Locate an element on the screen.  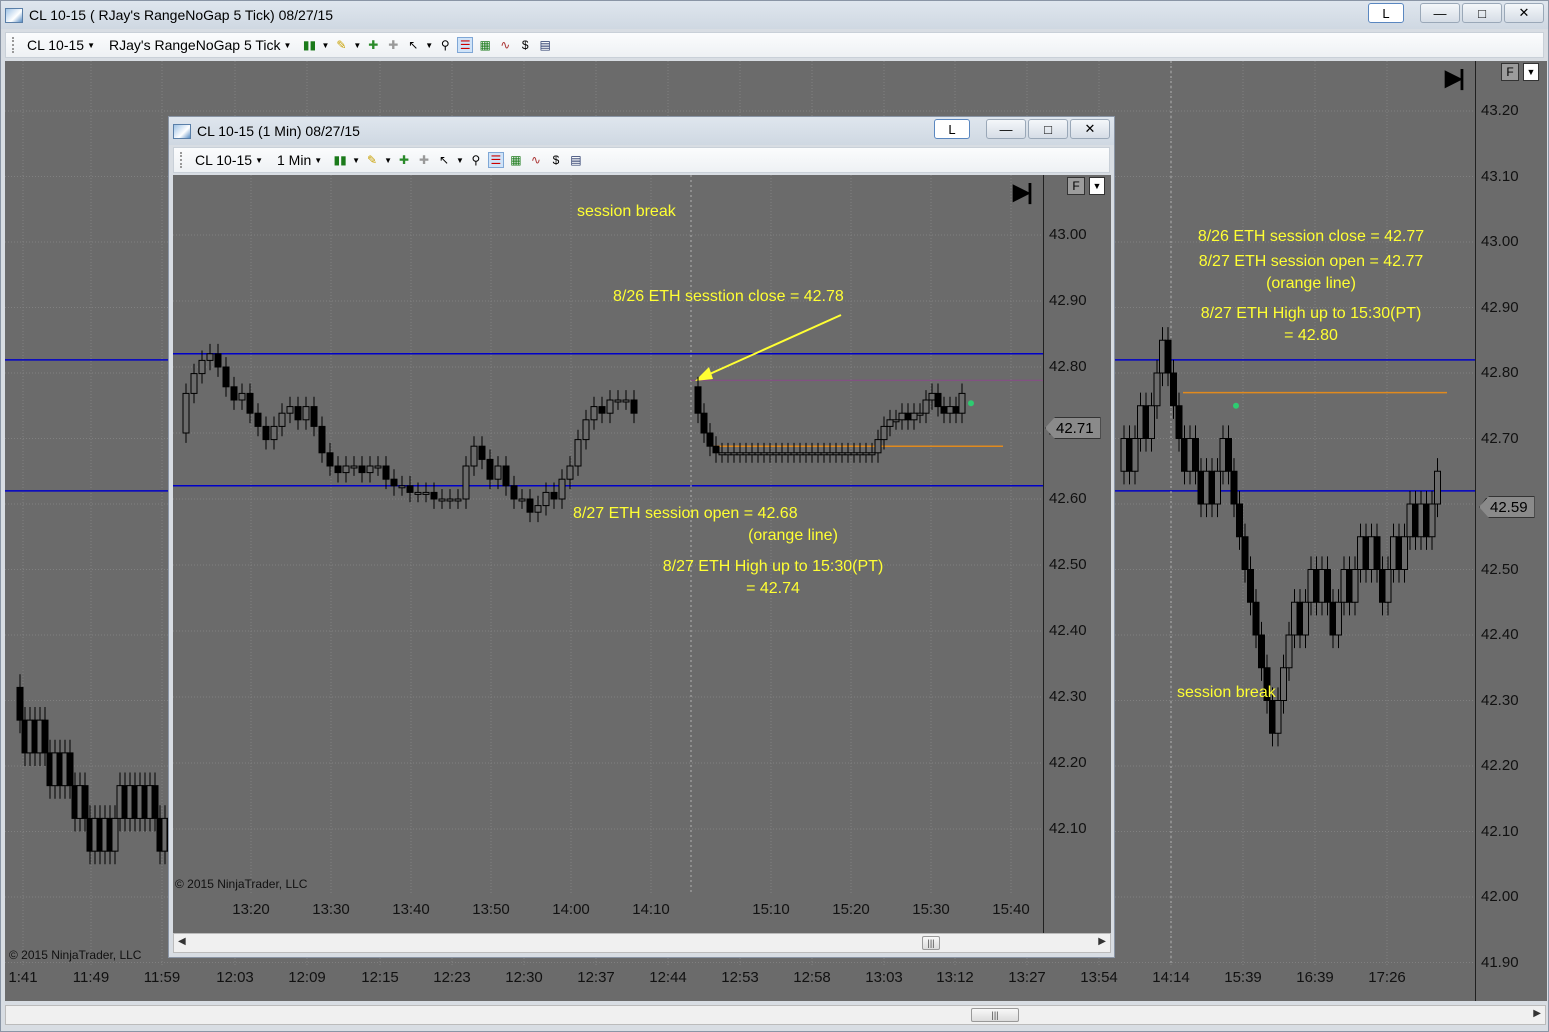
x-tick-label: 13:30 is located at coordinates (331, 909).